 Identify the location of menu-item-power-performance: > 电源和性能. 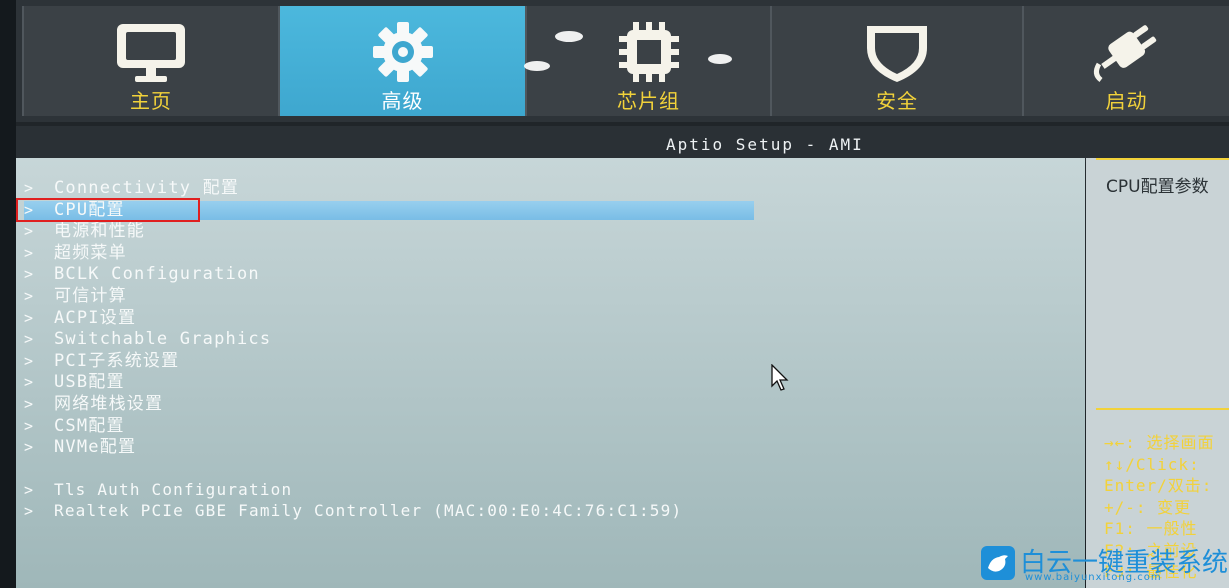
(524, 232).